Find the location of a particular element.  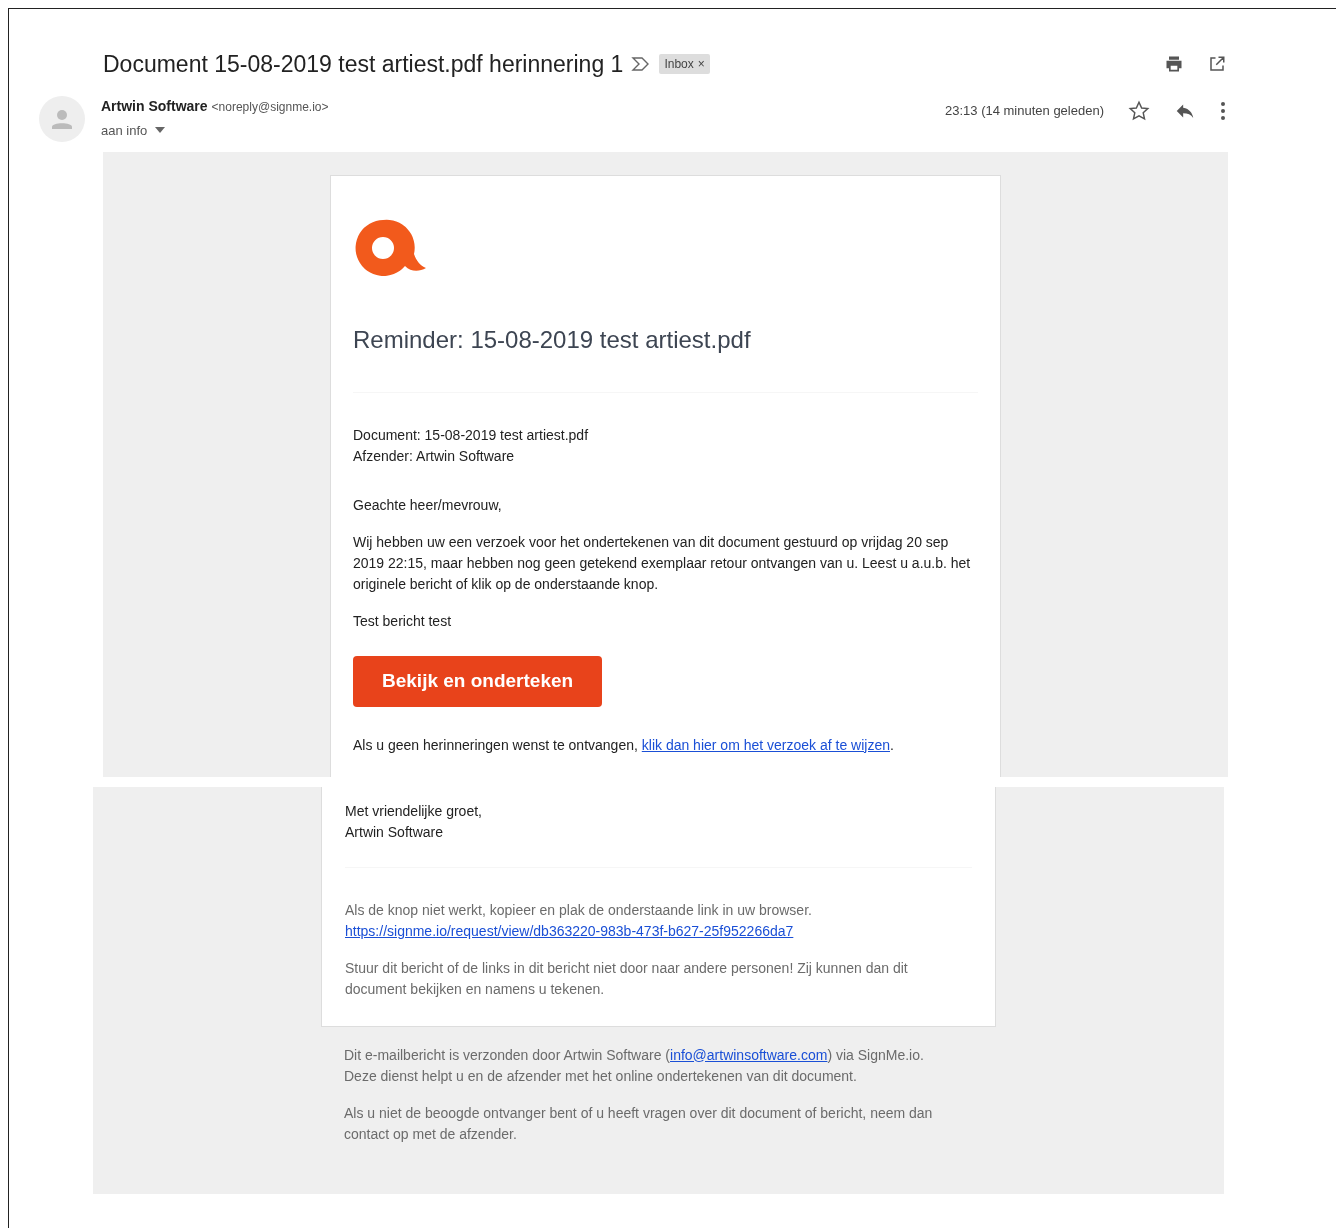

greeting: Geachte heer/mevrouw, is located at coordinates (428, 506).